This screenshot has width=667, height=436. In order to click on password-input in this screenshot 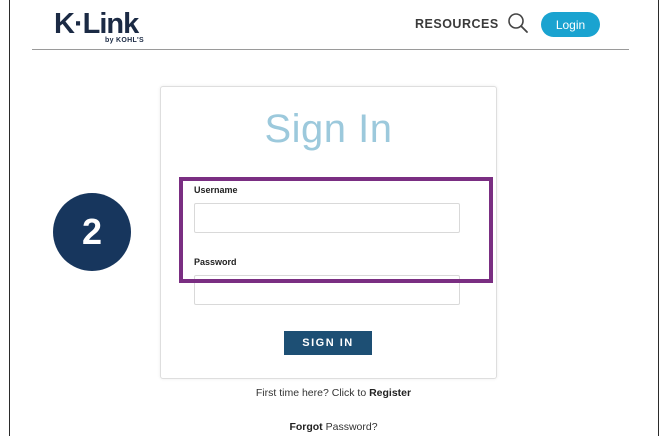, I will do `click(327, 290)`.